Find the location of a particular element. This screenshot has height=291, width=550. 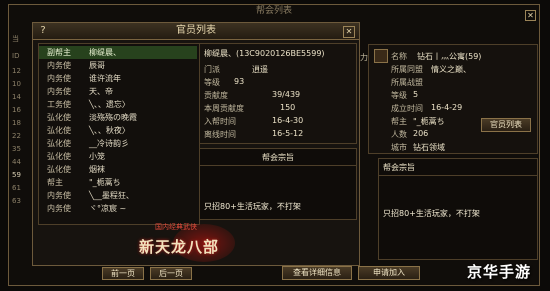

member-name: 柳缇晨、 is located at coordinates (105, 52).